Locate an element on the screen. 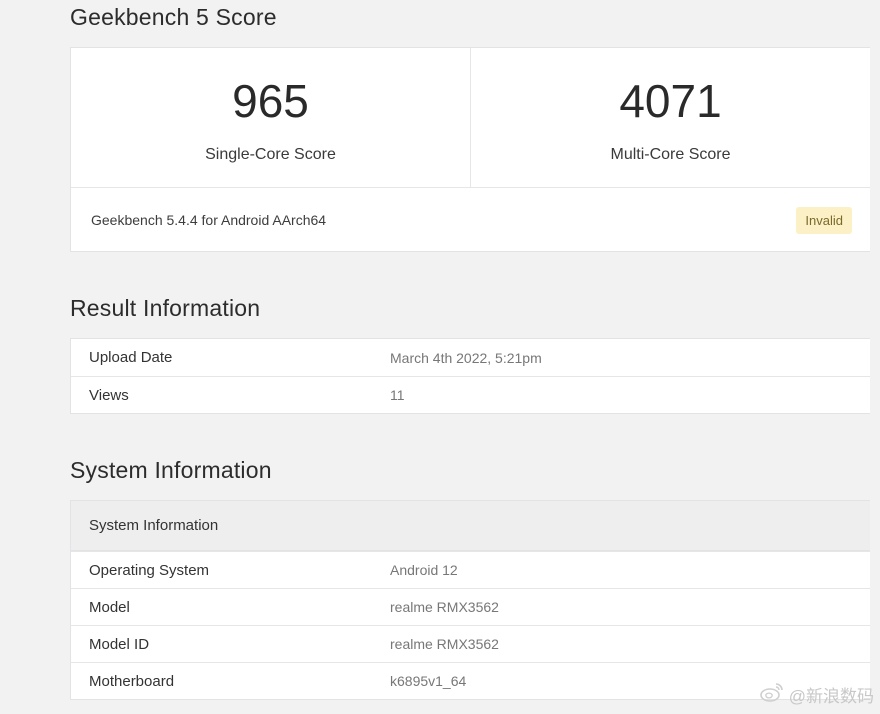  status-badge: Invalid is located at coordinates (824, 220).